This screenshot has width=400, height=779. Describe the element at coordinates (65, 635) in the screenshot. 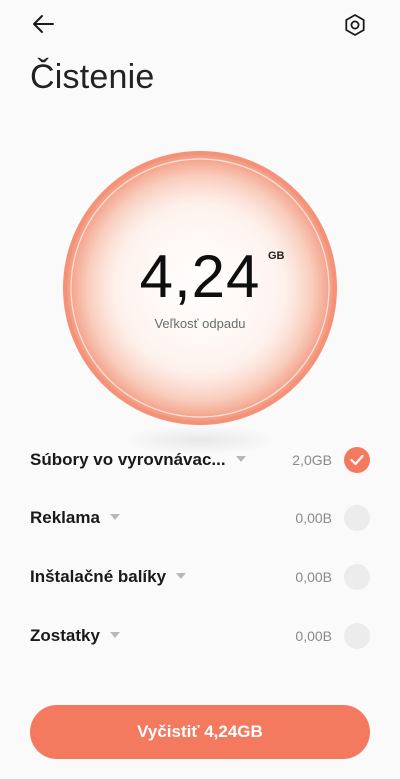

I see `list-item-label: Zostatky` at that location.